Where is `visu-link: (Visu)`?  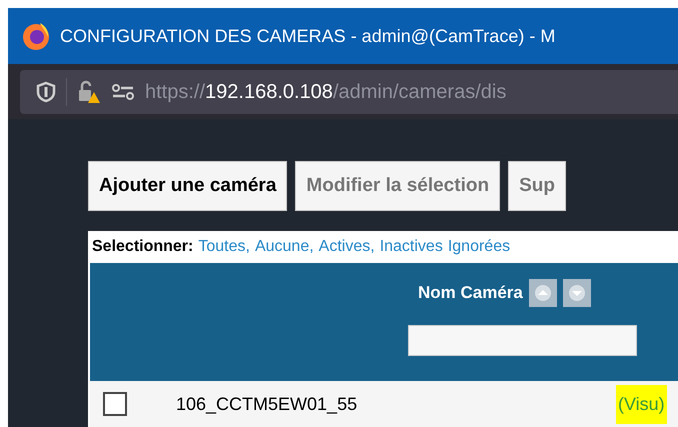
visu-link: (Visu) is located at coordinates (641, 404).